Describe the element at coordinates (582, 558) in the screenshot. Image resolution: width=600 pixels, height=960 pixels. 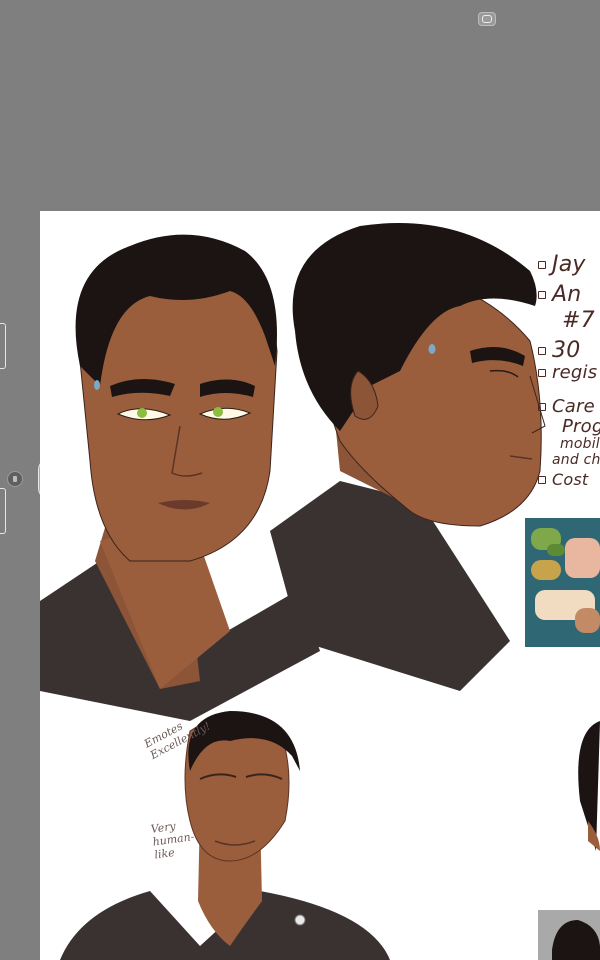
I see `swatch-peach` at that location.